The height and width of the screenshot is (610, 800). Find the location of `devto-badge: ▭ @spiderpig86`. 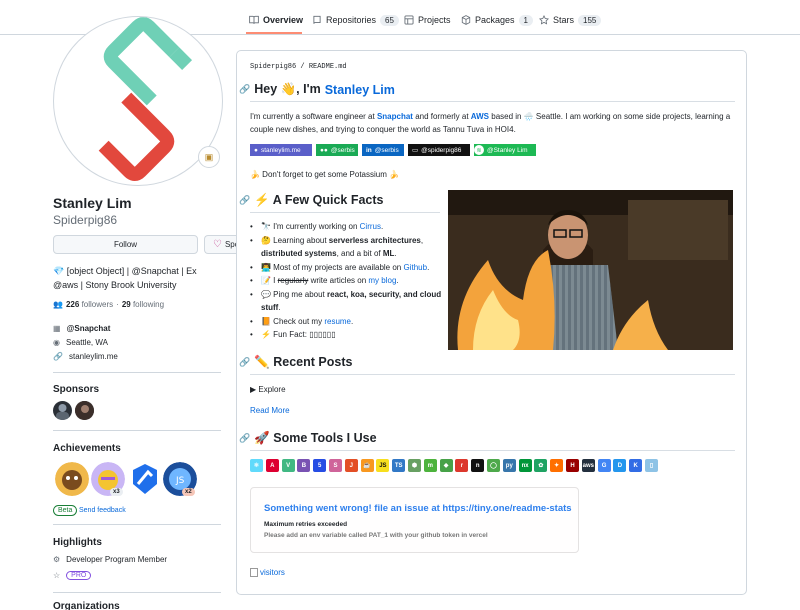

devto-badge: ▭ @spiderpig86 is located at coordinates (439, 150).